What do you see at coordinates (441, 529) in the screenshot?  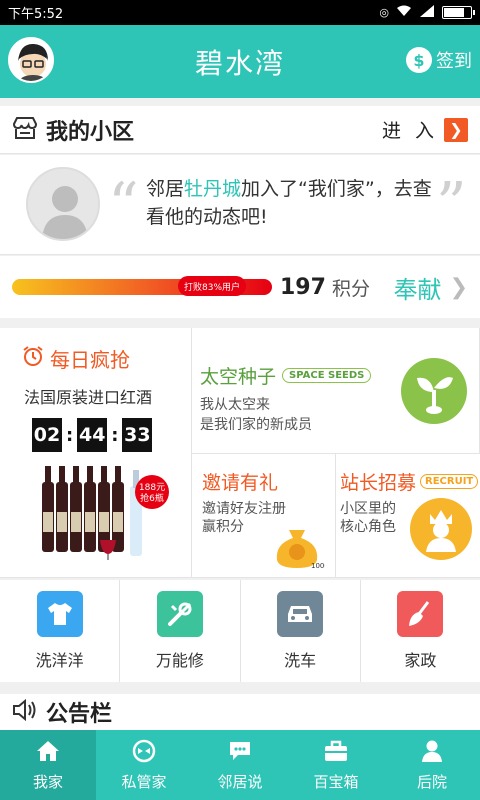 I see `crown-person-icon` at bounding box center [441, 529].